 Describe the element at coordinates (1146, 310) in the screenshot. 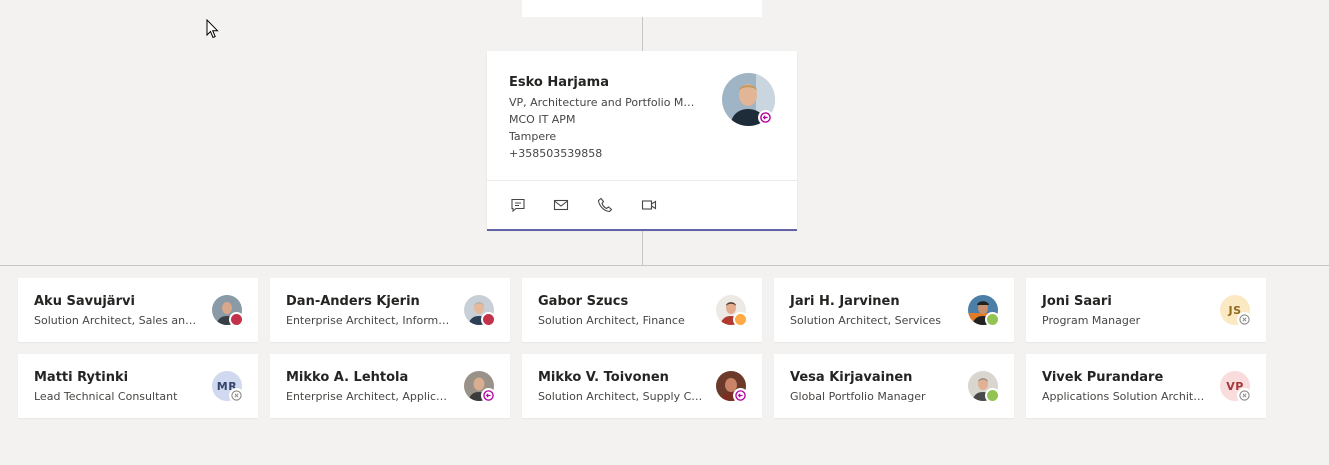

I see `report-card: Joni Saari Program Manager JS` at that location.